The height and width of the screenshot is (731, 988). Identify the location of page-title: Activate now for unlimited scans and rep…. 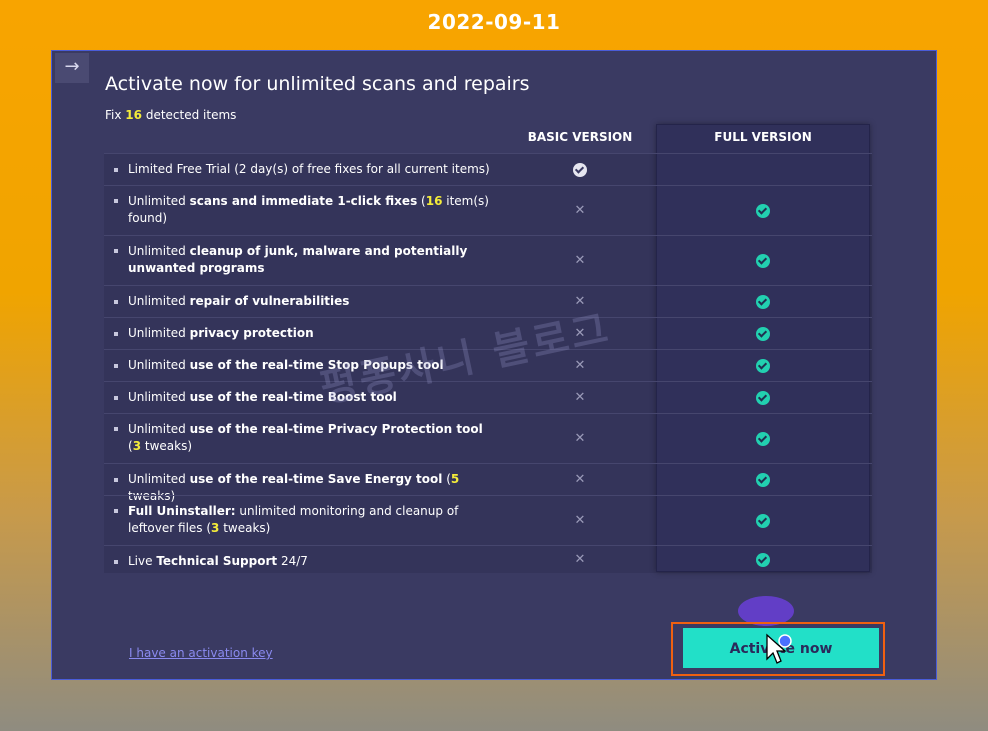
(317, 84).